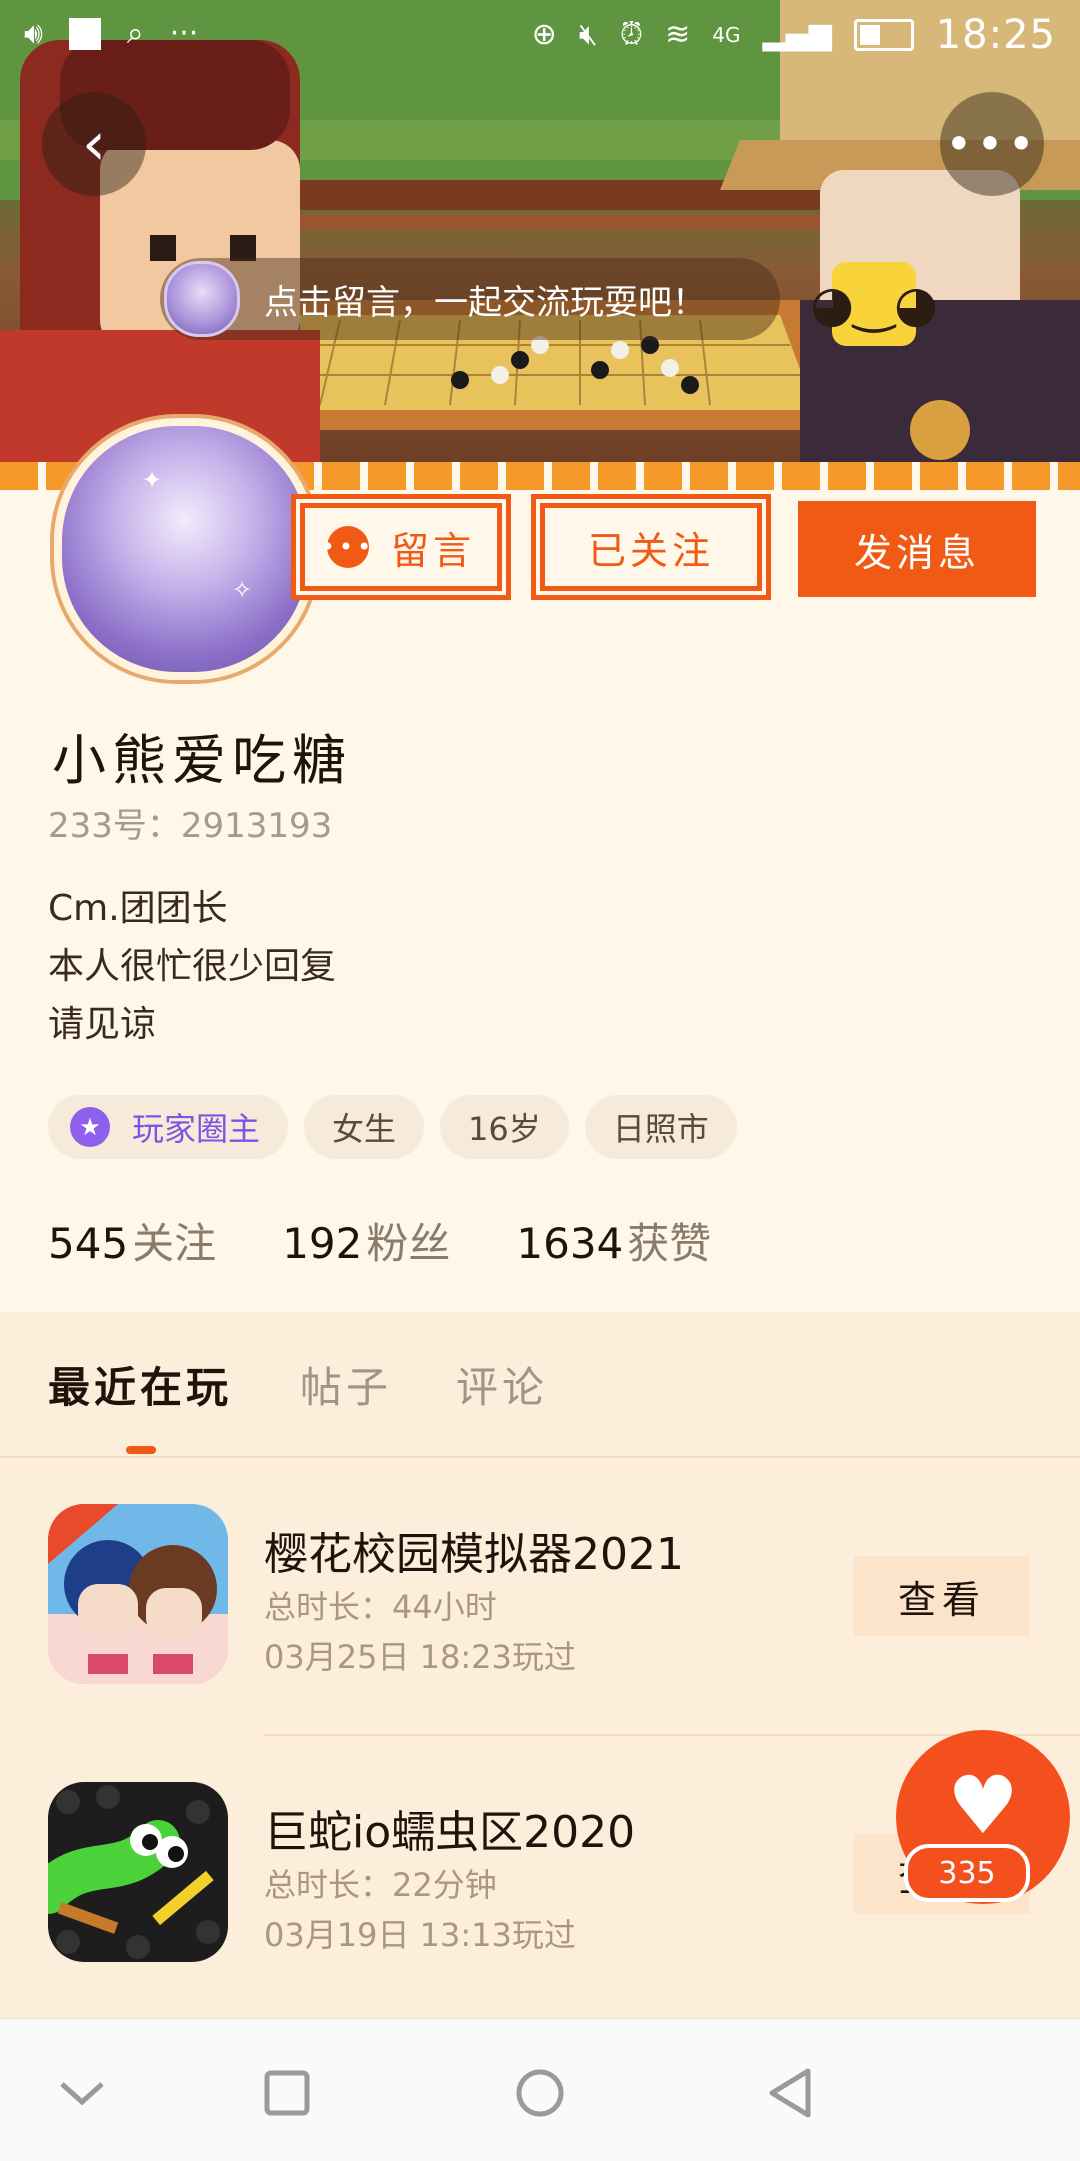  Describe the element at coordinates (138, 1872) in the screenshot. I see `game-icon-snake` at that location.